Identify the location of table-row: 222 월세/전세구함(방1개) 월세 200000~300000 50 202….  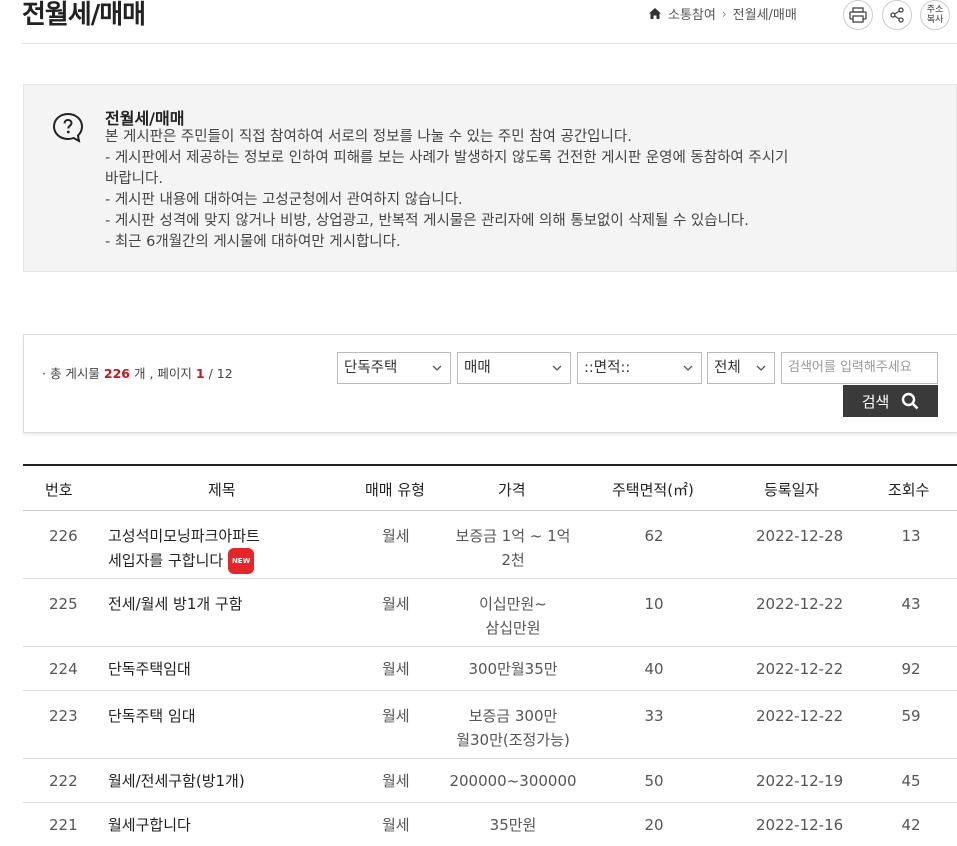
(490, 781).